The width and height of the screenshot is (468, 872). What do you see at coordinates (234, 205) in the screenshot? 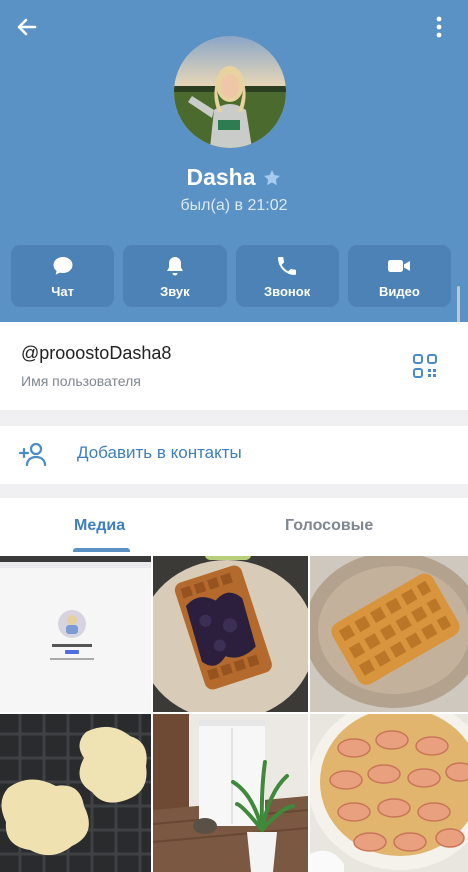
I see `last-seen-status: был(а) в 21:02` at bounding box center [234, 205].